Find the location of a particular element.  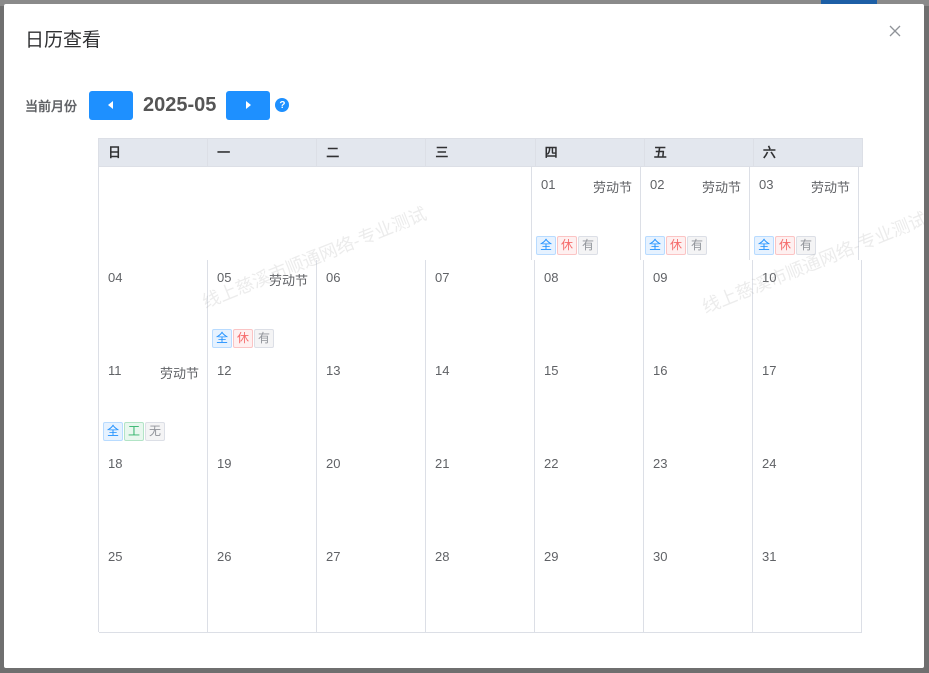

weekday-thu: 四 is located at coordinates (590, 153).